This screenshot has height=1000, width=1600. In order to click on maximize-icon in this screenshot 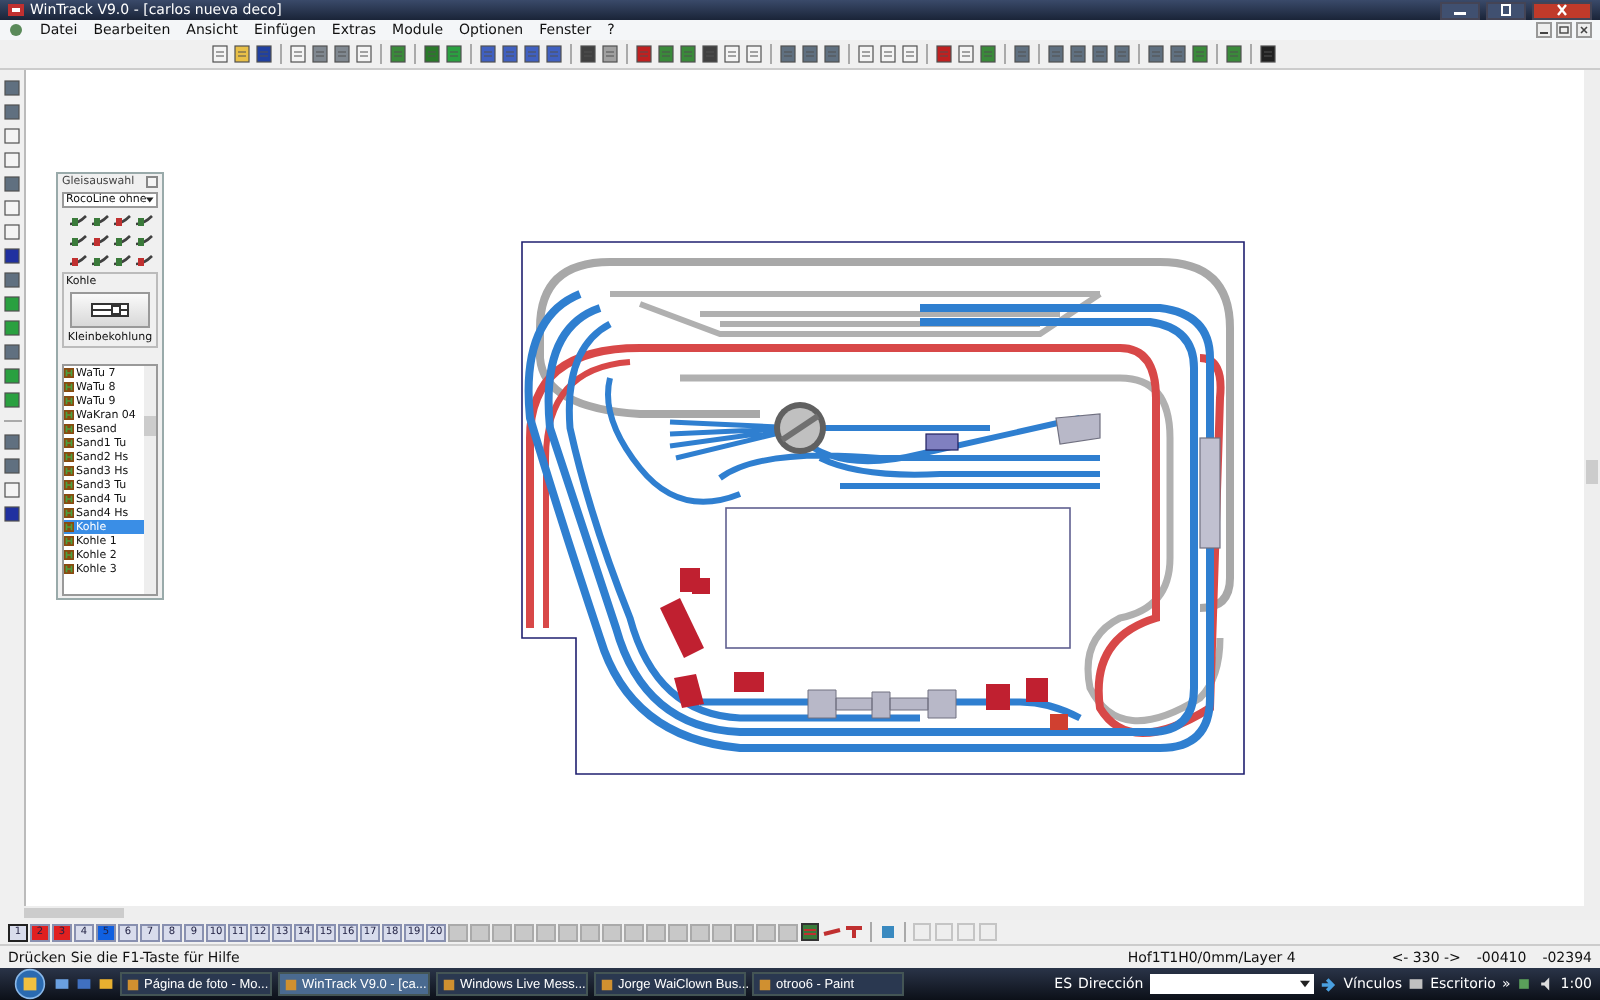, I will do `click(1506, 10)`.